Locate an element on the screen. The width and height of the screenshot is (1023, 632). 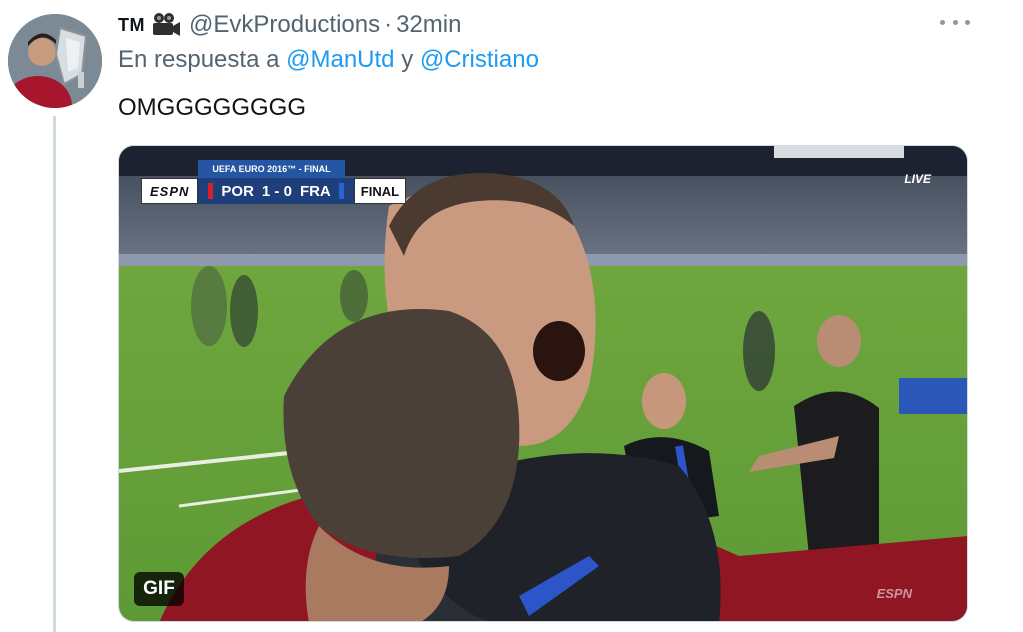
score-box: UEFA EURO 2016™ - FINAL POR 1 - 0 FRA is located at coordinates (276, 182).